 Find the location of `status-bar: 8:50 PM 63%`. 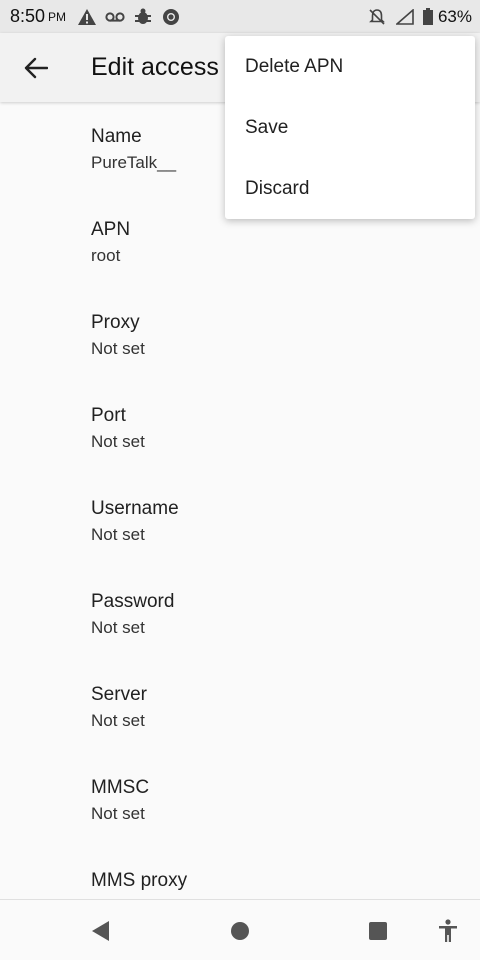

status-bar: 8:50 PM 63% is located at coordinates (240, 16).